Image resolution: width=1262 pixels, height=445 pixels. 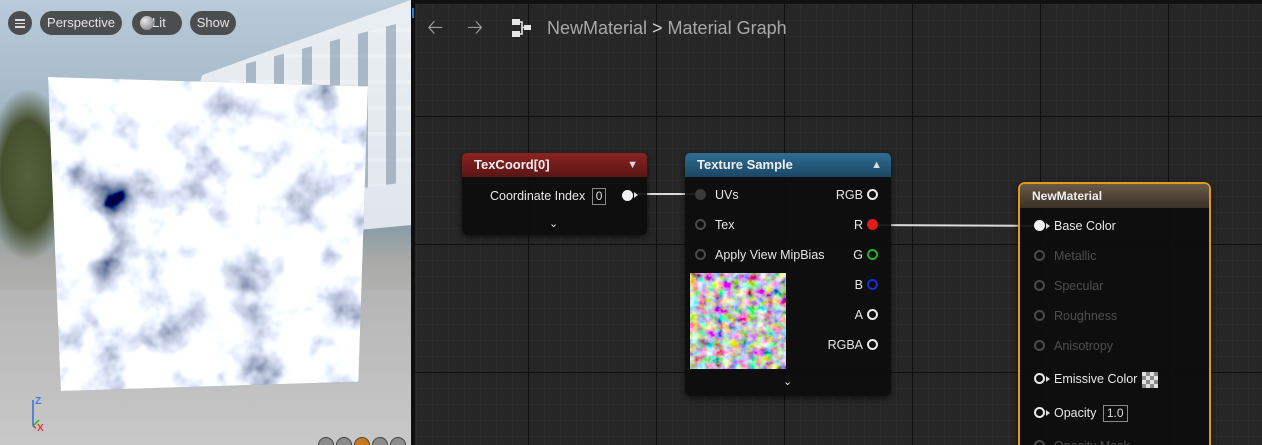 What do you see at coordinates (42, 414) in the screenshot?
I see `axis-gizmo: Z X` at bounding box center [42, 414].